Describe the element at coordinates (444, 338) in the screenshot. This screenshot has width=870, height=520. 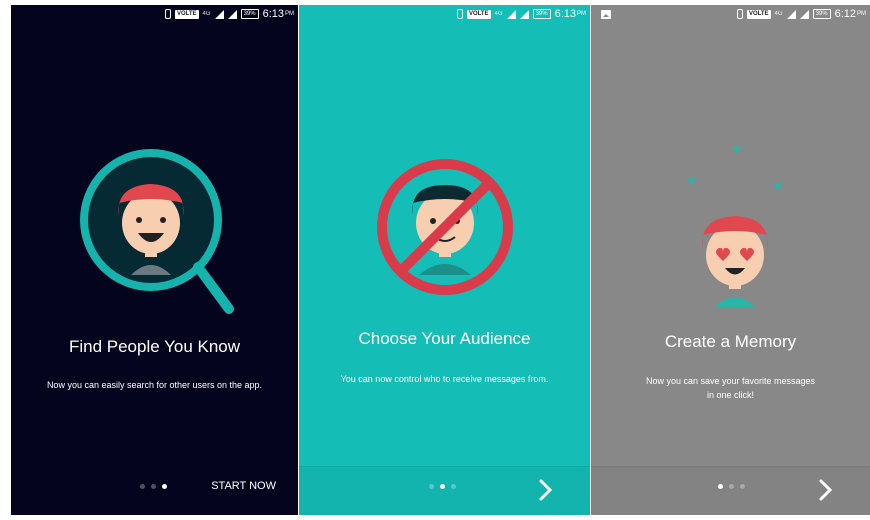
I see `screen-title: Choose Your Audience` at that location.